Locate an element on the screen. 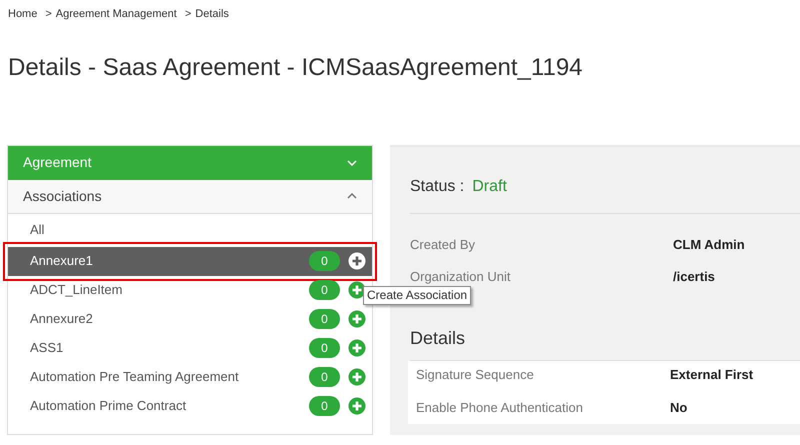  tooltip: Create Association is located at coordinates (417, 295).